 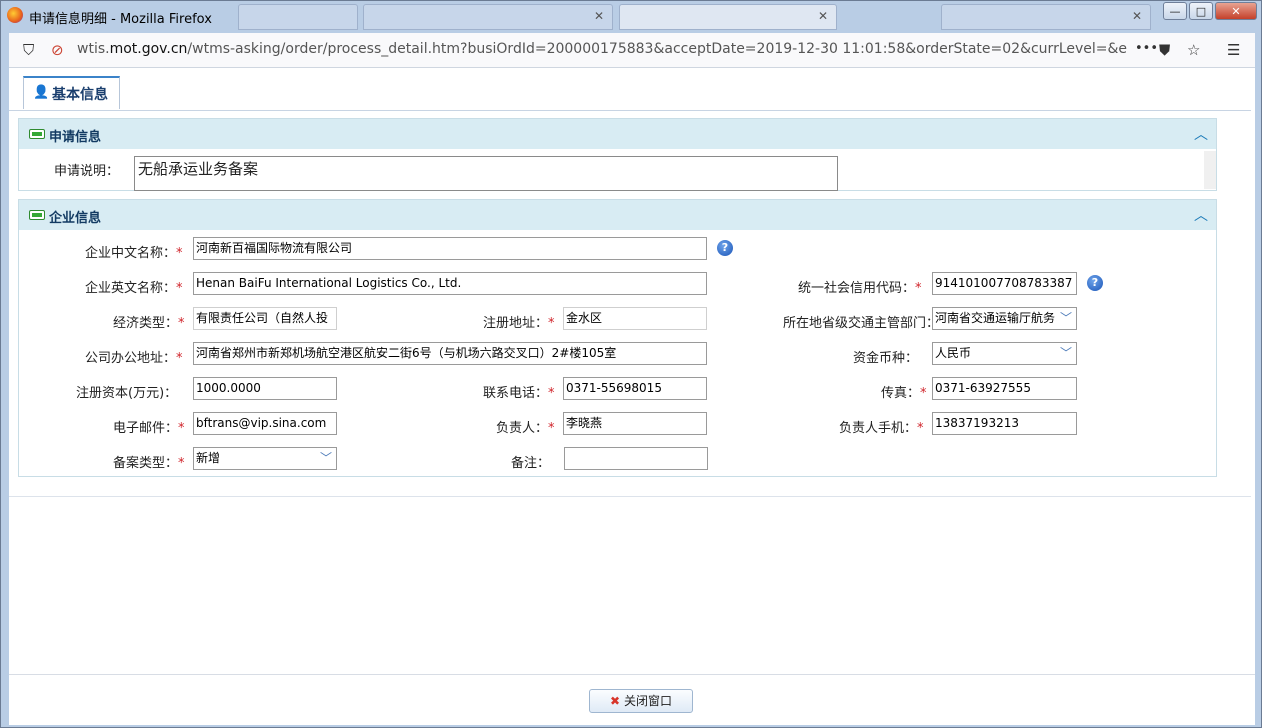 I want to click on phone-field: 0371-55698015, so click(x=635, y=388).